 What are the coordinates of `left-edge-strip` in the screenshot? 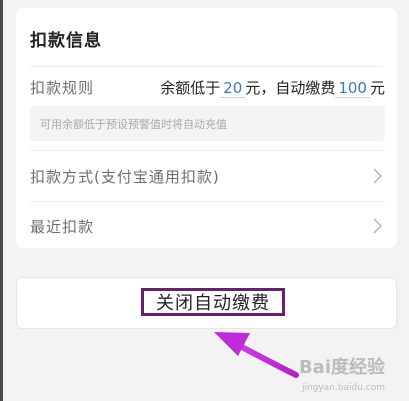 It's located at (1, 200).